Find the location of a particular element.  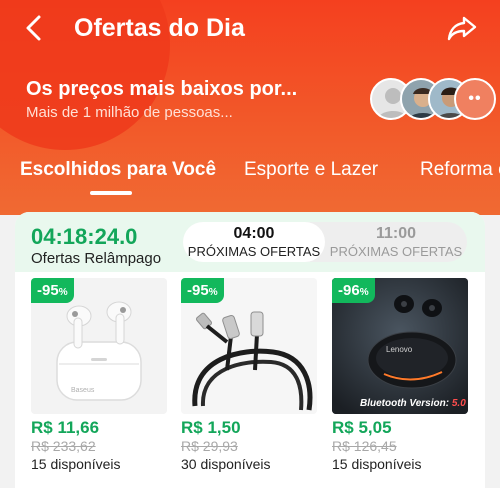

discount-badge: -96% is located at coordinates (353, 290).